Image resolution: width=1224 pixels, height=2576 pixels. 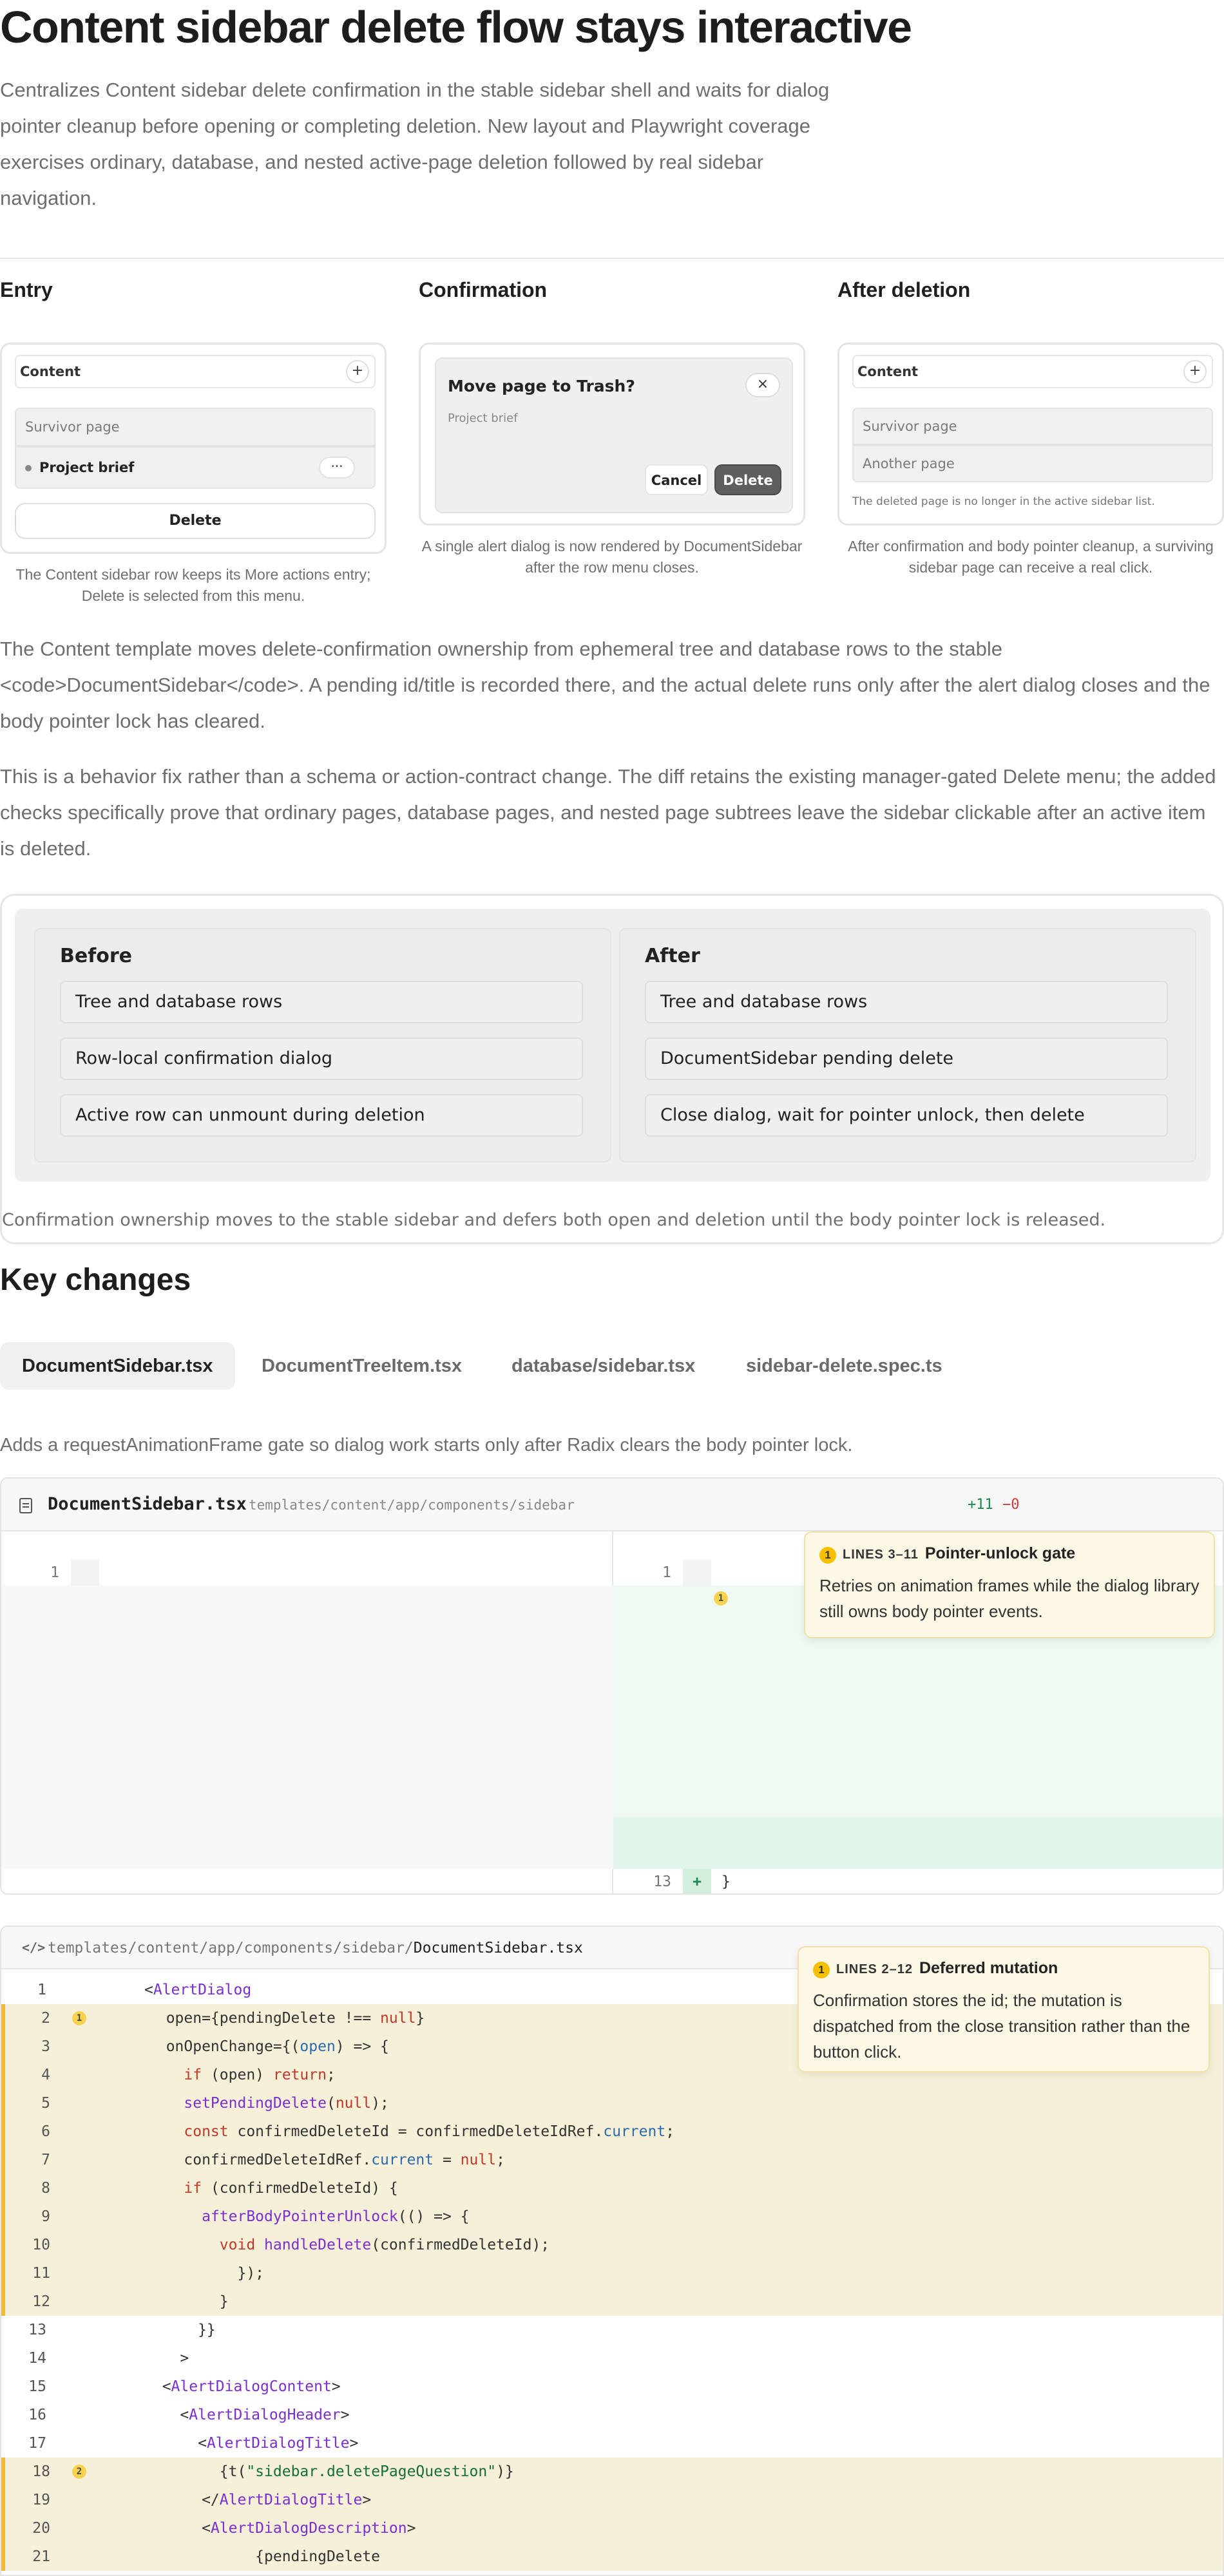 What do you see at coordinates (612, 2386) in the screenshot?
I see `code-line: 15 <AlertDialogContent>` at bounding box center [612, 2386].